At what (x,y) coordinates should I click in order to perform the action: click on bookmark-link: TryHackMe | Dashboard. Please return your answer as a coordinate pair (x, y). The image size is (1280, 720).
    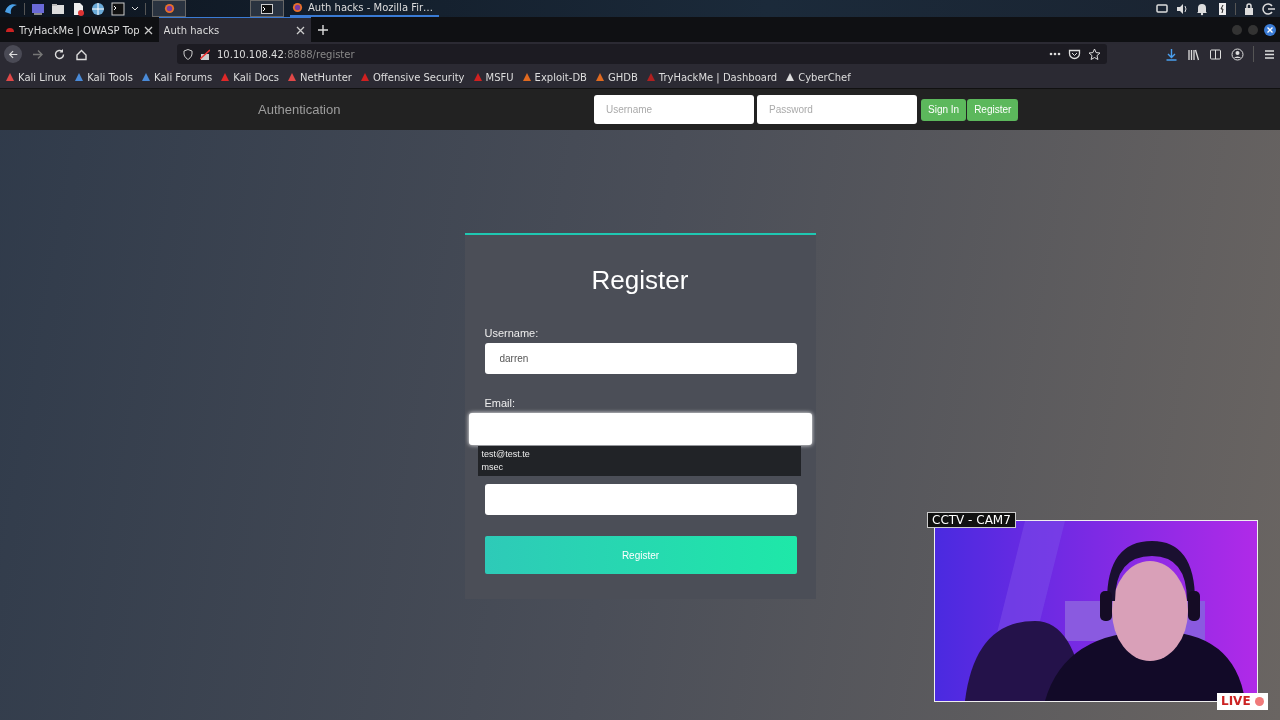
    Looking at the image, I should click on (711, 77).